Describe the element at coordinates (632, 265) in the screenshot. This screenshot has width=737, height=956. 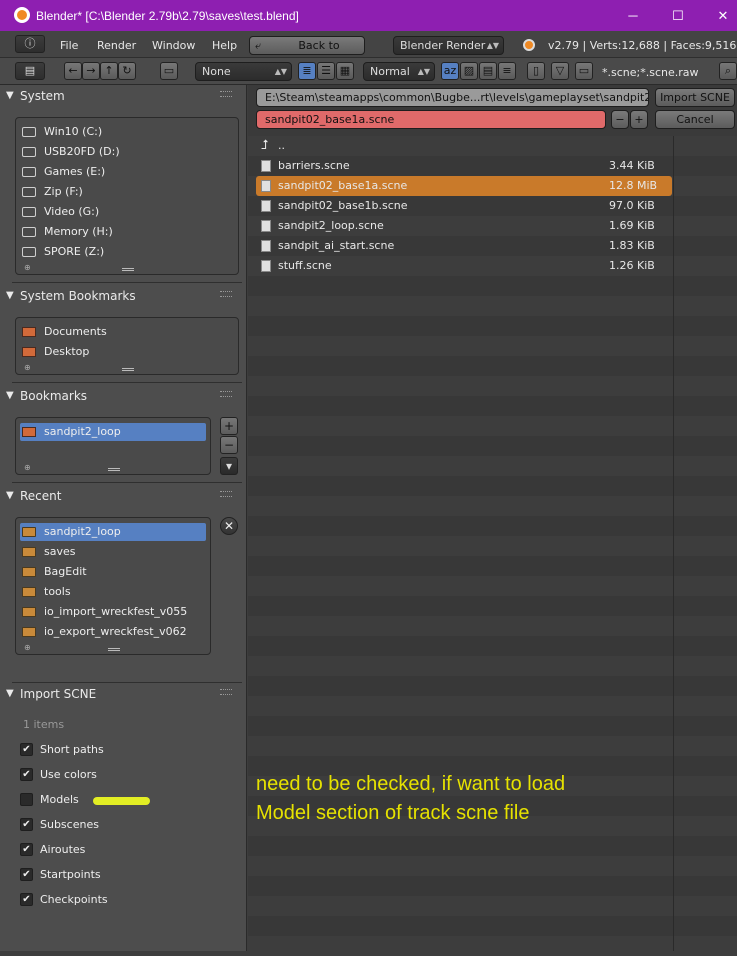
I see `file-size: 1.26 KiB` at that location.